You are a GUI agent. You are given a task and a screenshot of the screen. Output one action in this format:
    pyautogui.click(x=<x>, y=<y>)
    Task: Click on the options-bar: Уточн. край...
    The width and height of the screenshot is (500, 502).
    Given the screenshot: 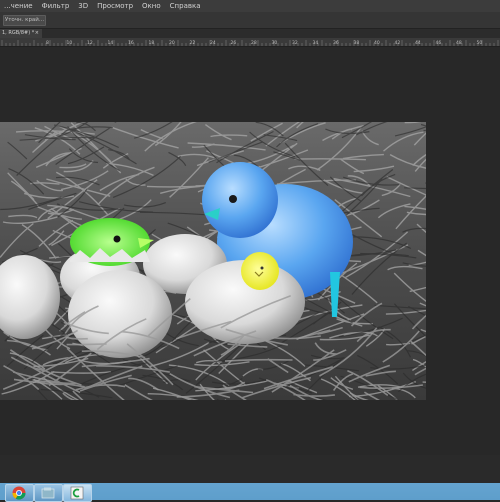 What is the action you would take?
    pyautogui.click(x=250, y=20)
    